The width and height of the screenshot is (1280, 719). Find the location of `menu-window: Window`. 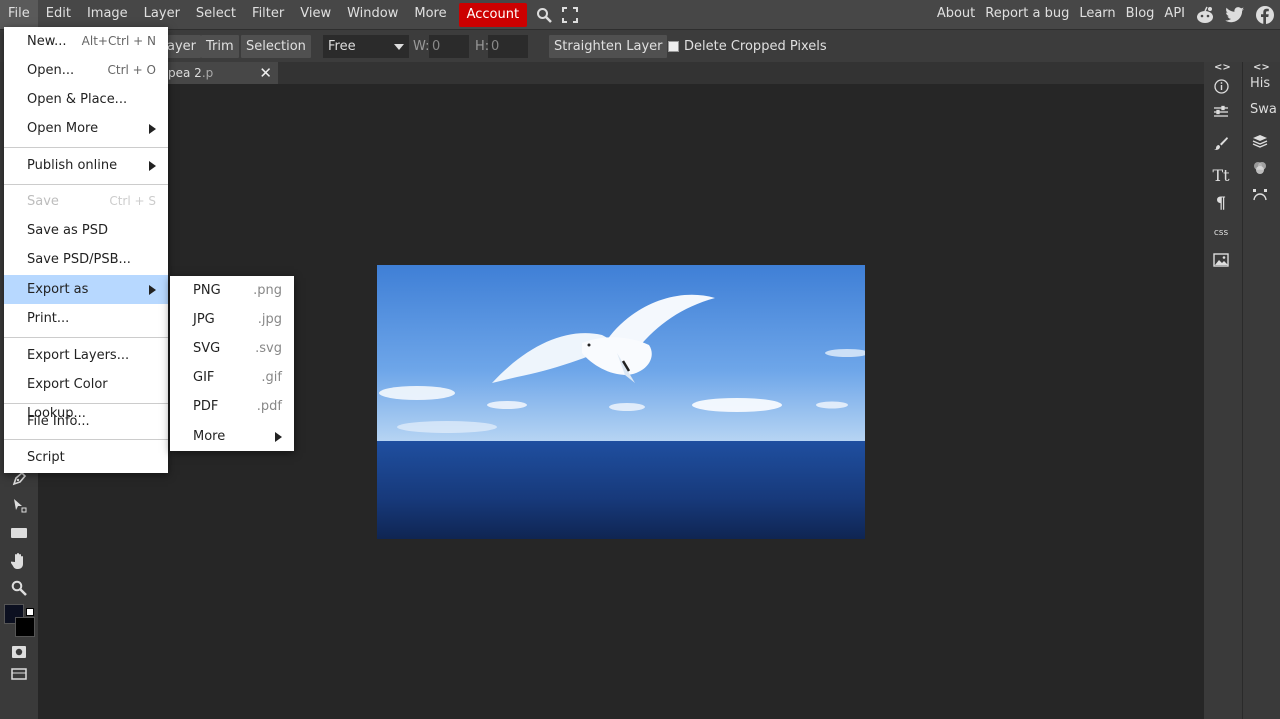

menu-window: Window is located at coordinates (372, 14).